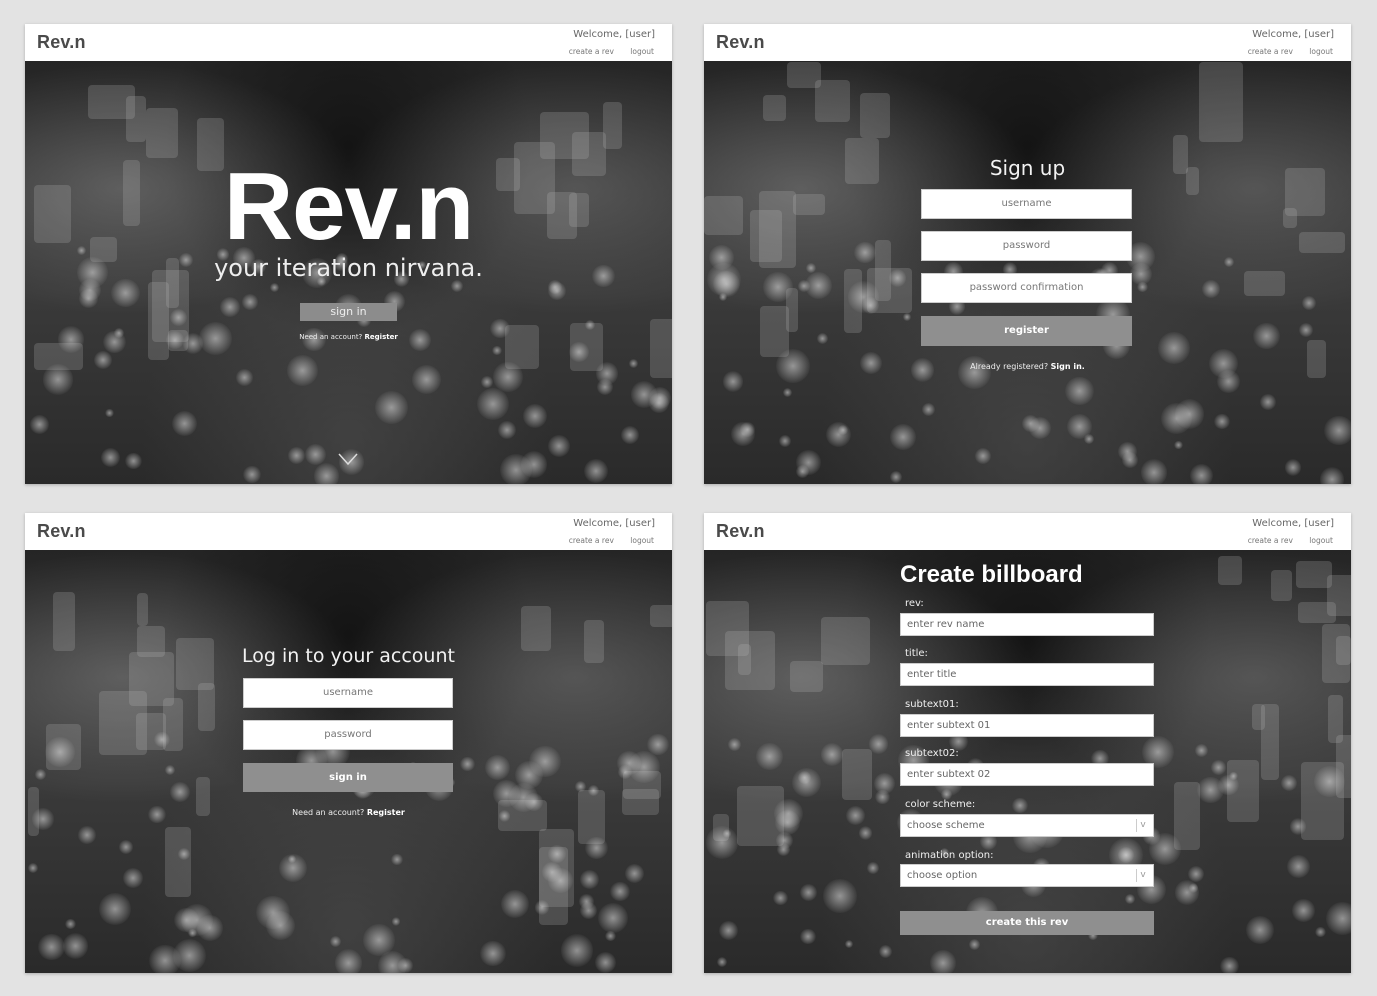  What do you see at coordinates (940, 804) in the screenshot?
I see `color-scheme-label: color scheme:` at bounding box center [940, 804].